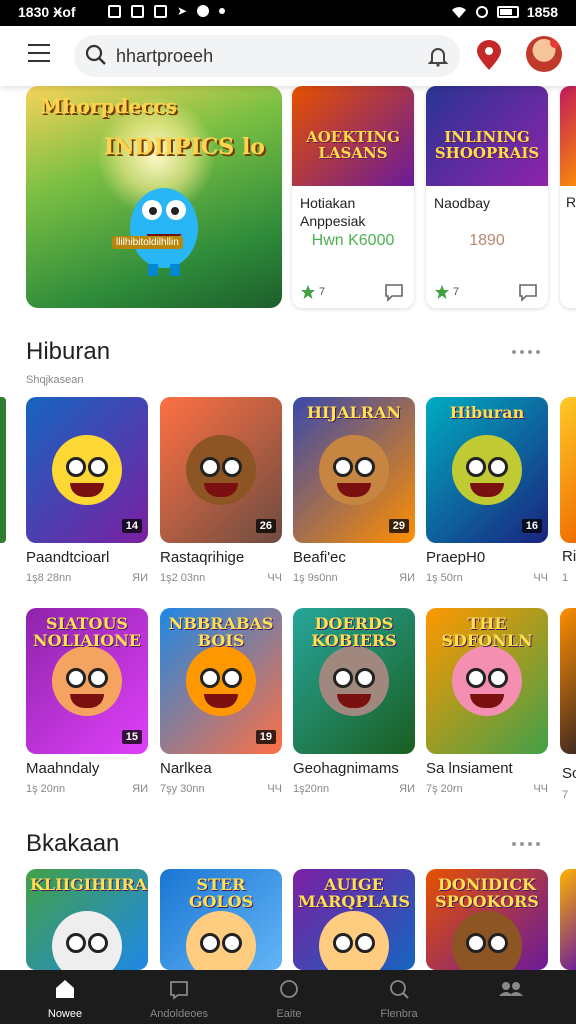 This screenshot has width=576, height=1024. What do you see at coordinates (202, 557) in the screenshot?
I see `tile-name: Rastaqrihige` at bounding box center [202, 557].